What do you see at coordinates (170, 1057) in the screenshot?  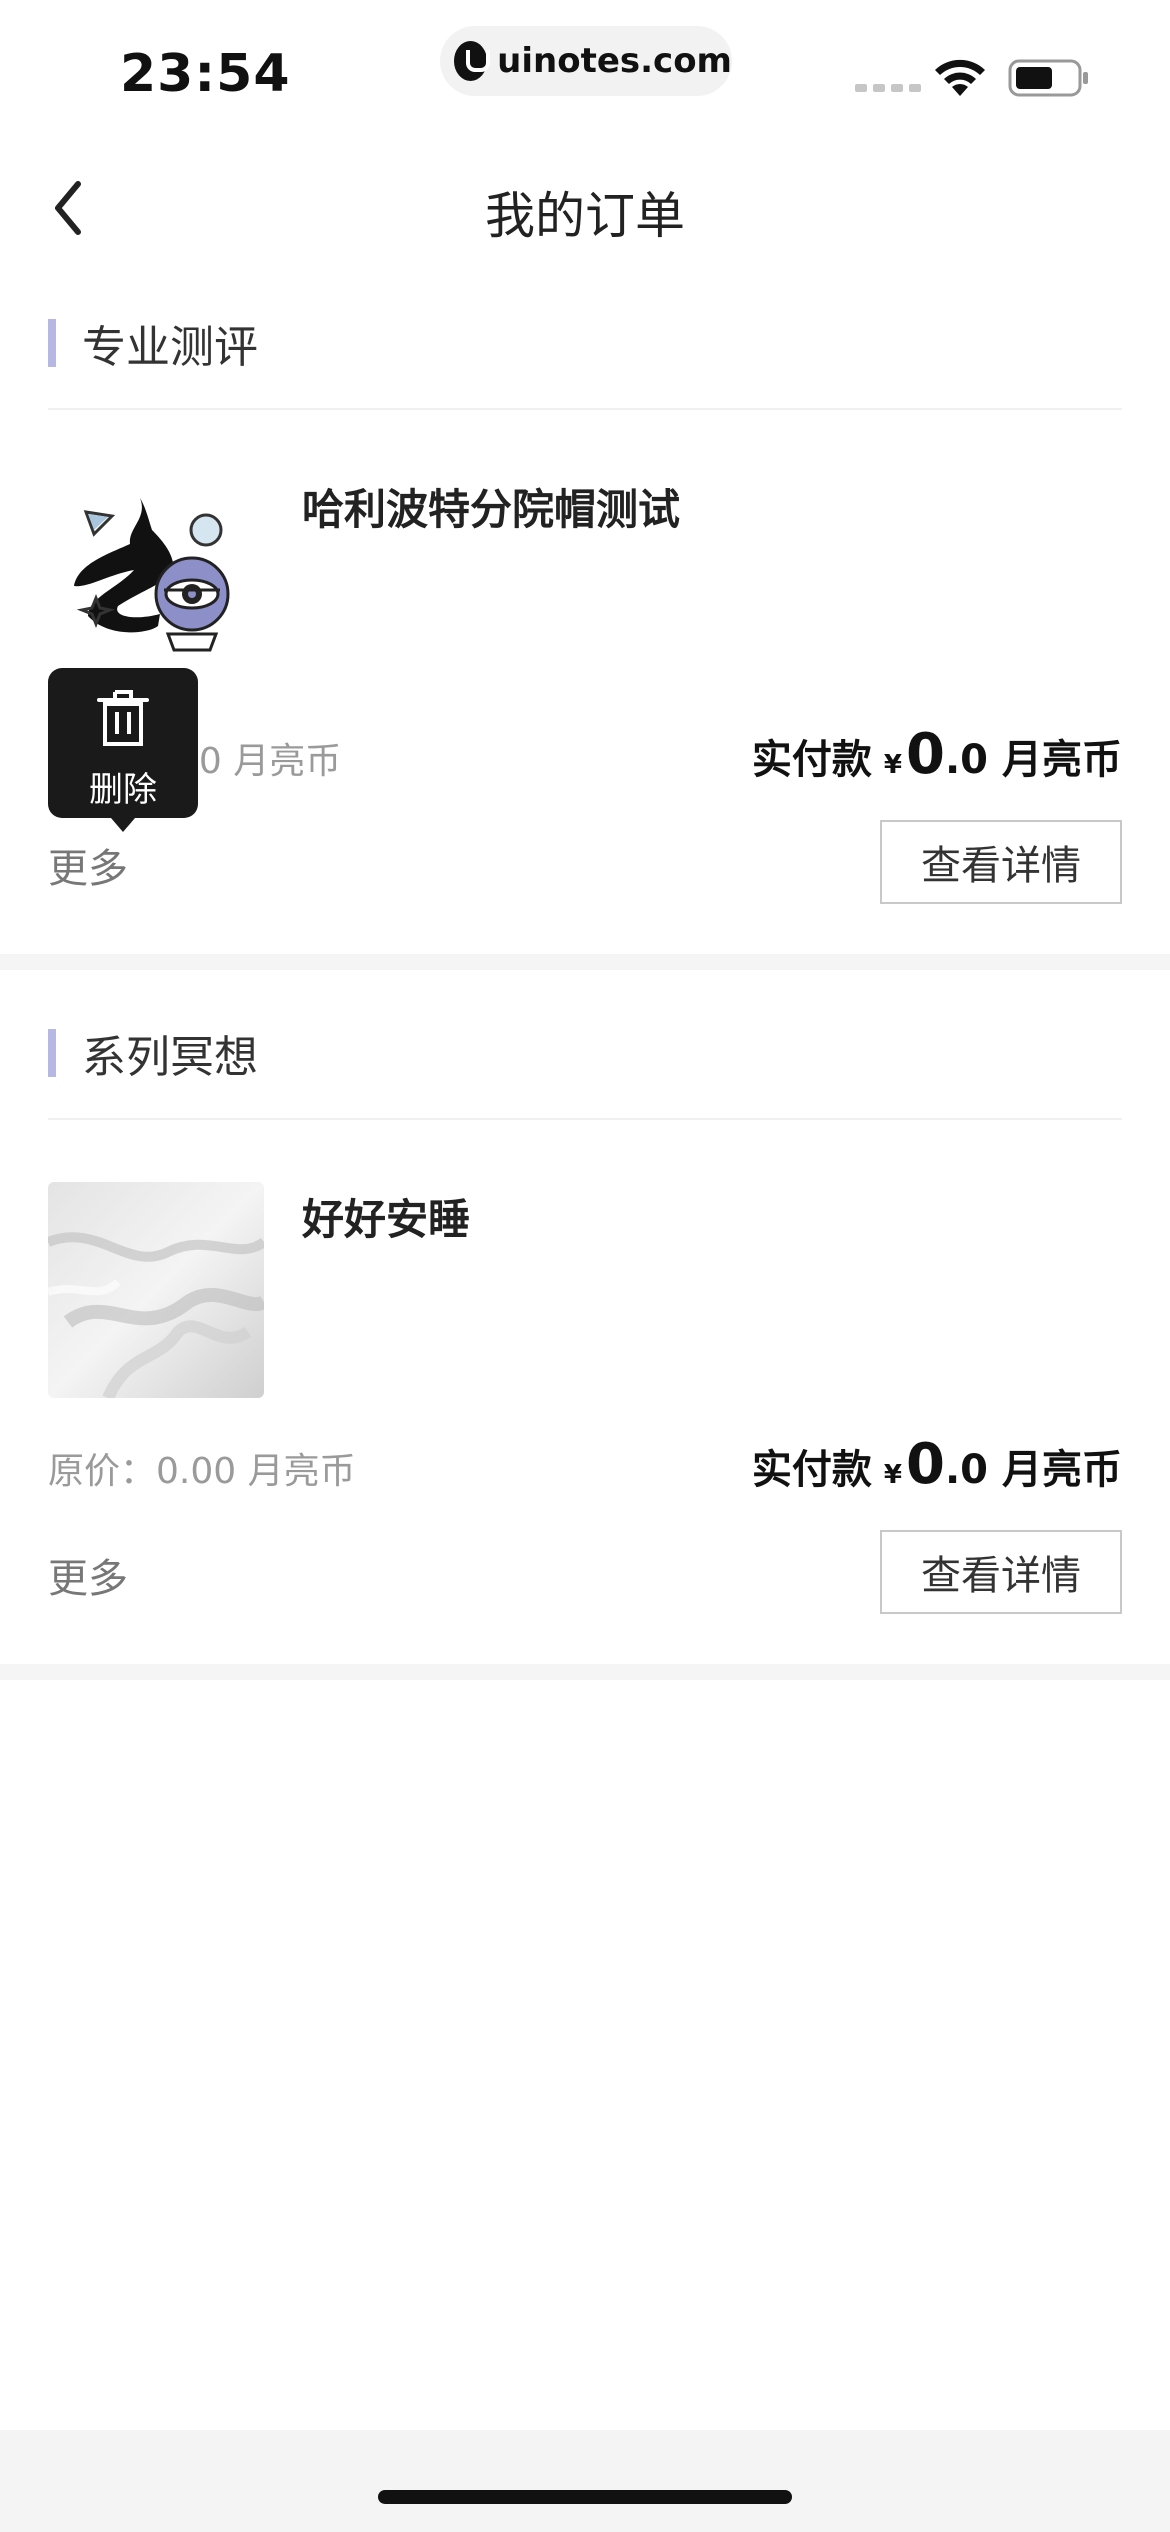 I see `section-title: 系列冥想` at bounding box center [170, 1057].